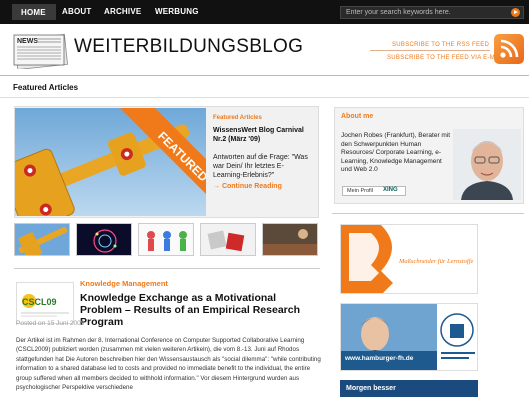 The height and width of the screenshot is (397, 529). What do you see at coordinates (374, 191) in the screenshot?
I see `xing-profile-button: Mein Profil XING` at bounding box center [374, 191].